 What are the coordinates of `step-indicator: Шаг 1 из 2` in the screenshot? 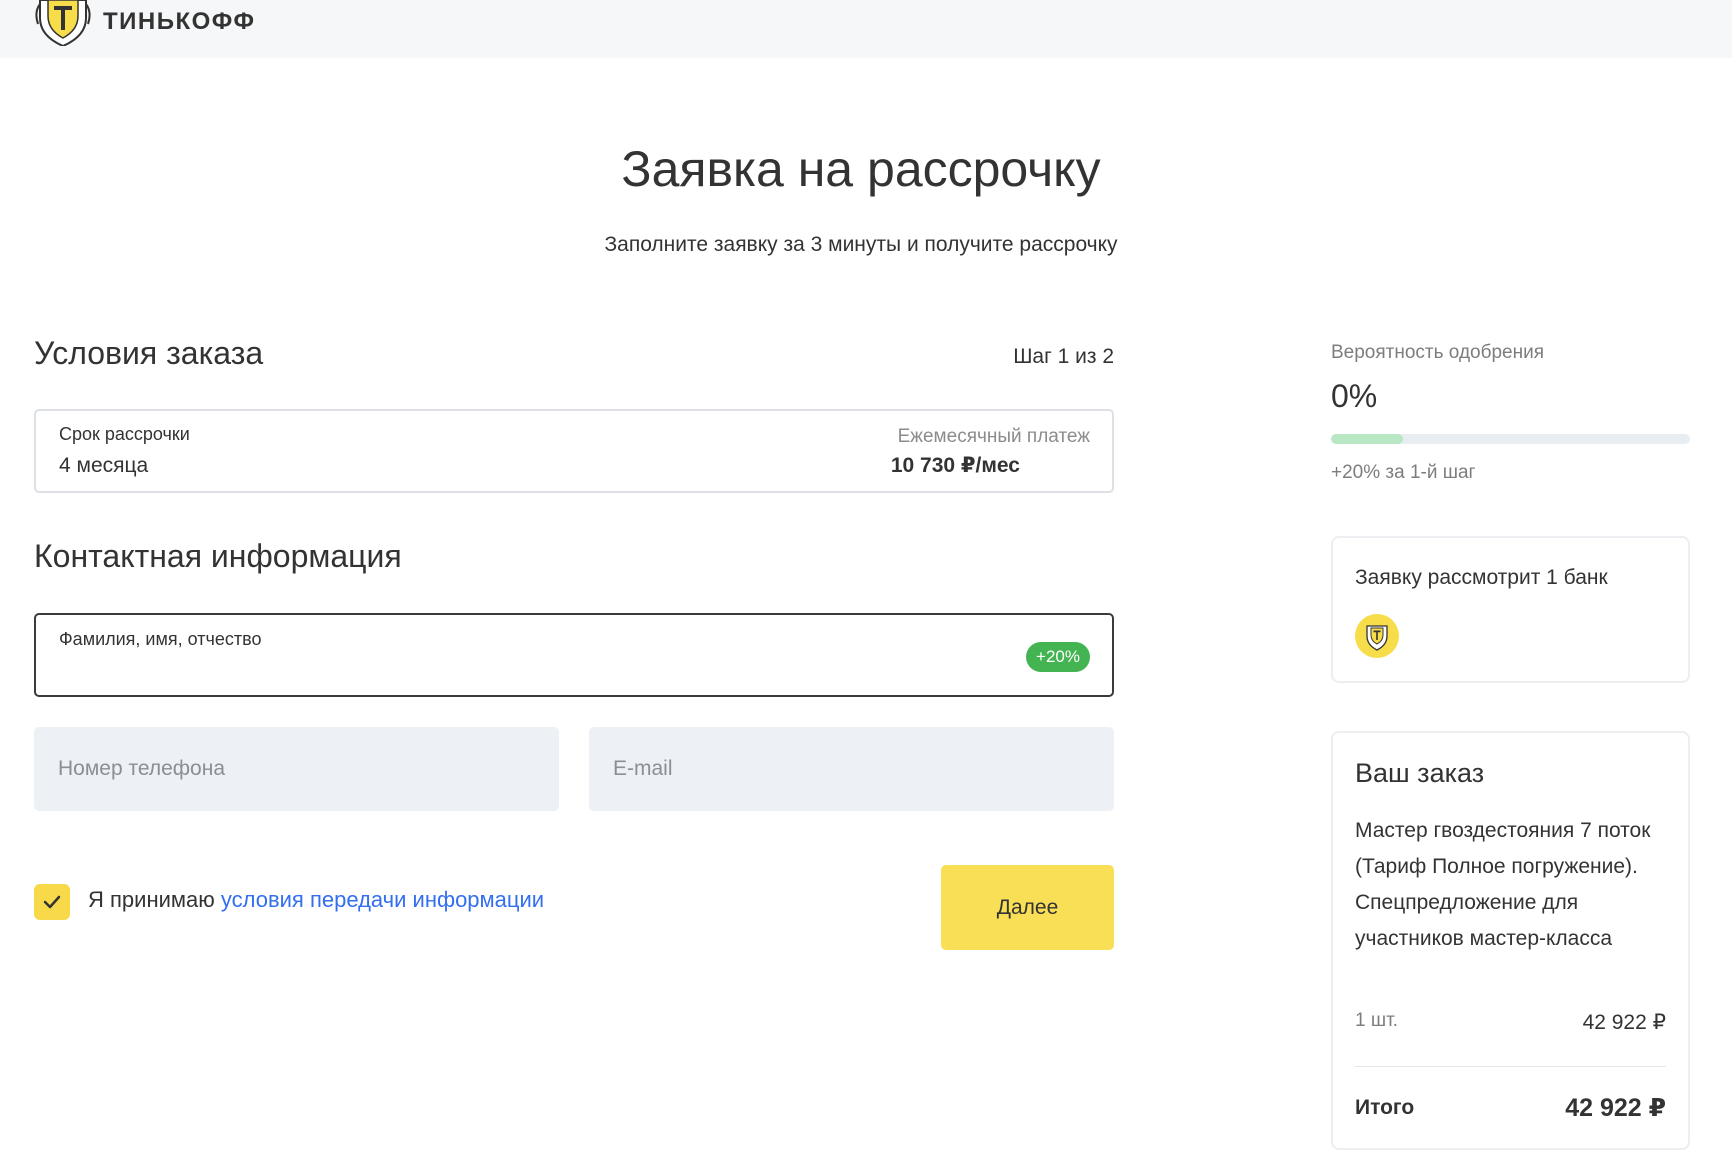 It's located at (1063, 356).